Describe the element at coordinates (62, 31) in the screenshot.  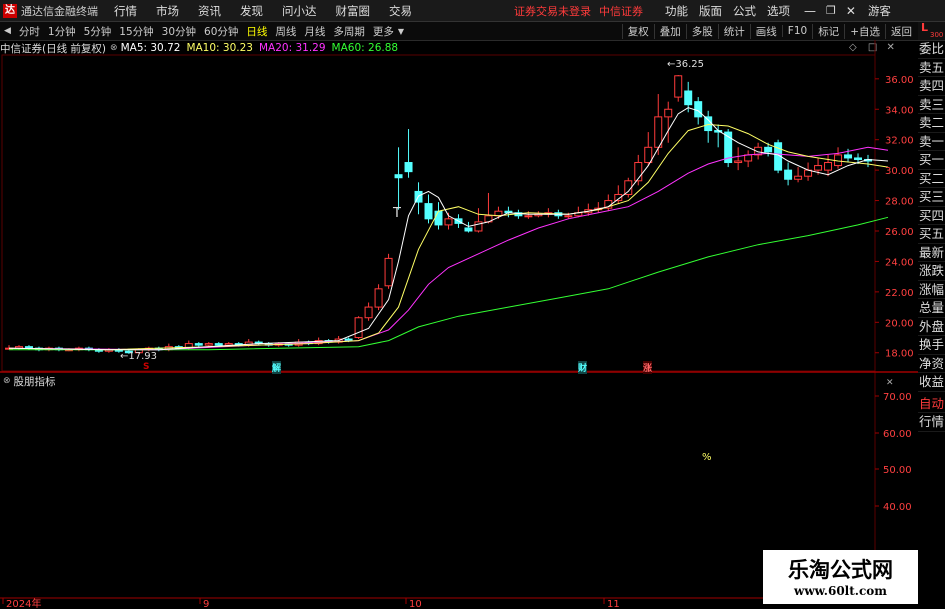
I see `period-tab-1min: 1分钟` at that location.